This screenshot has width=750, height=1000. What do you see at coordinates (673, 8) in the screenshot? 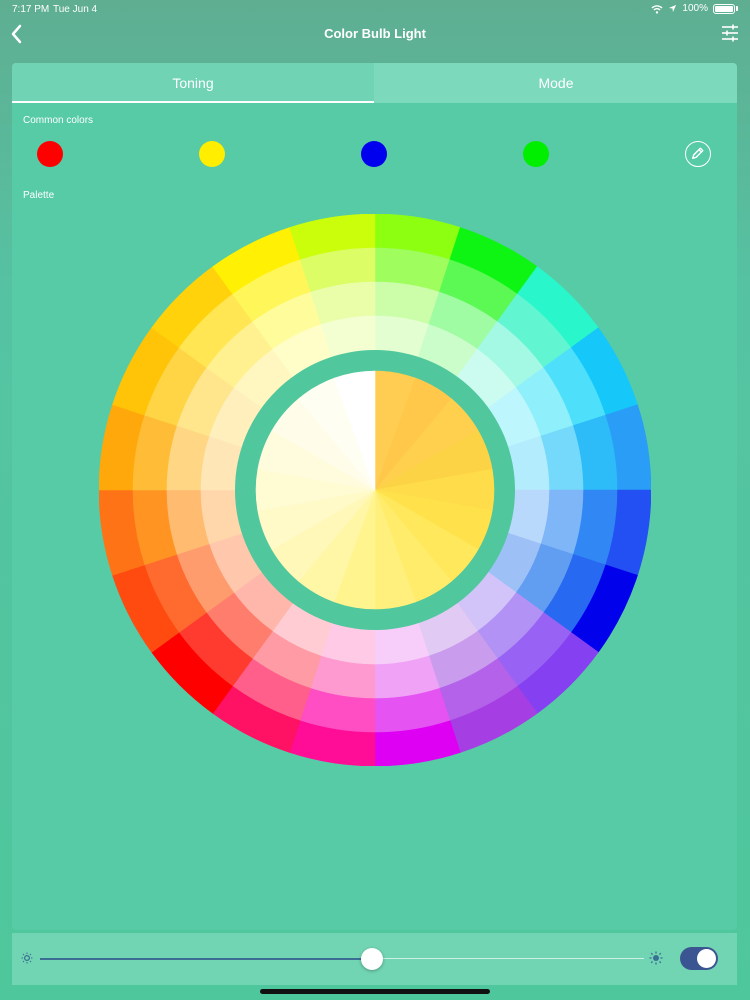
I see `location-icon` at bounding box center [673, 8].